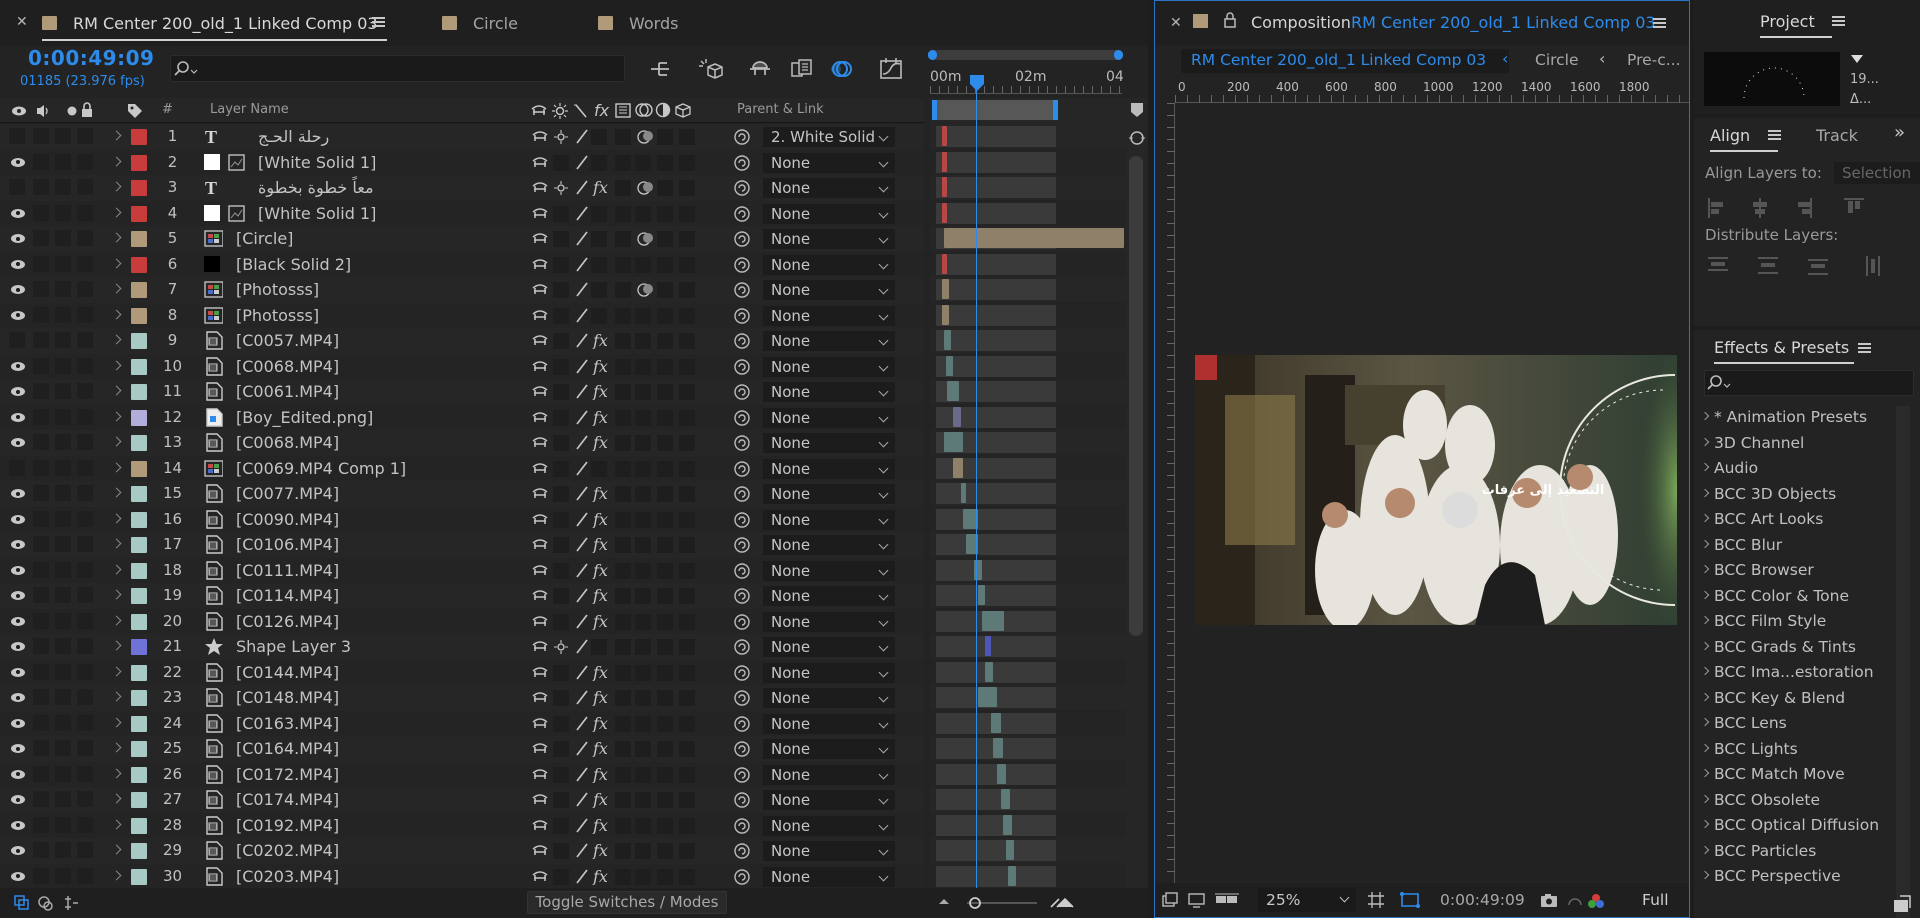  I want to click on effects-search-input, so click(1809, 383).